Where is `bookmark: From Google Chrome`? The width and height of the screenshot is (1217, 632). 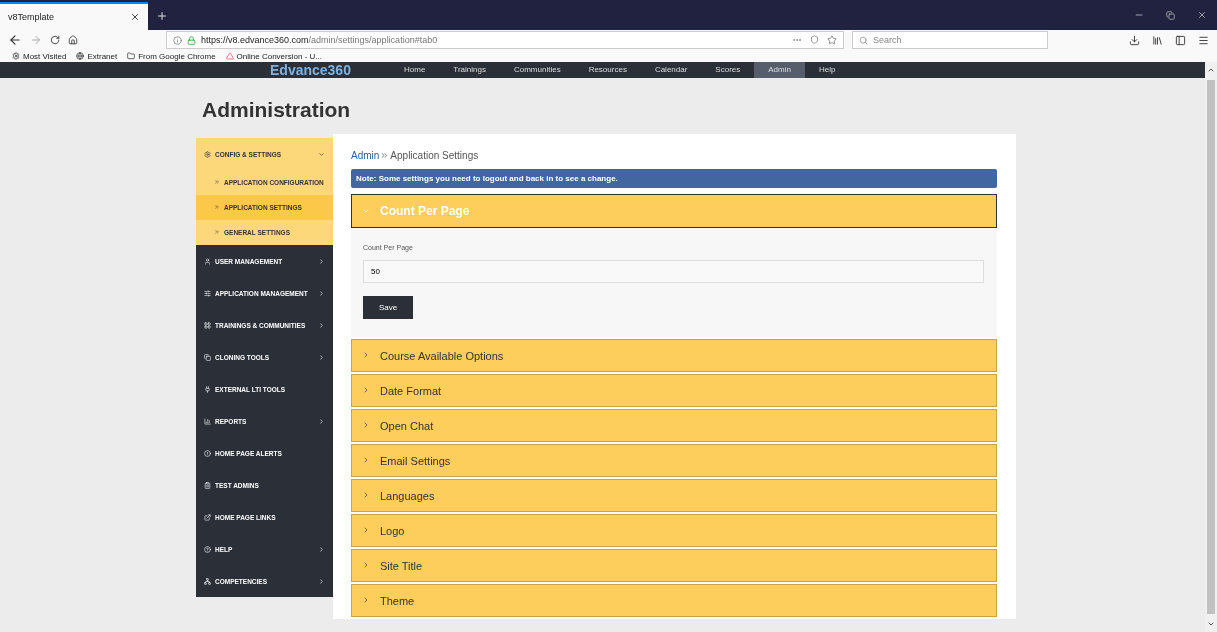
bookmark: From Google Chrome is located at coordinates (171, 56).